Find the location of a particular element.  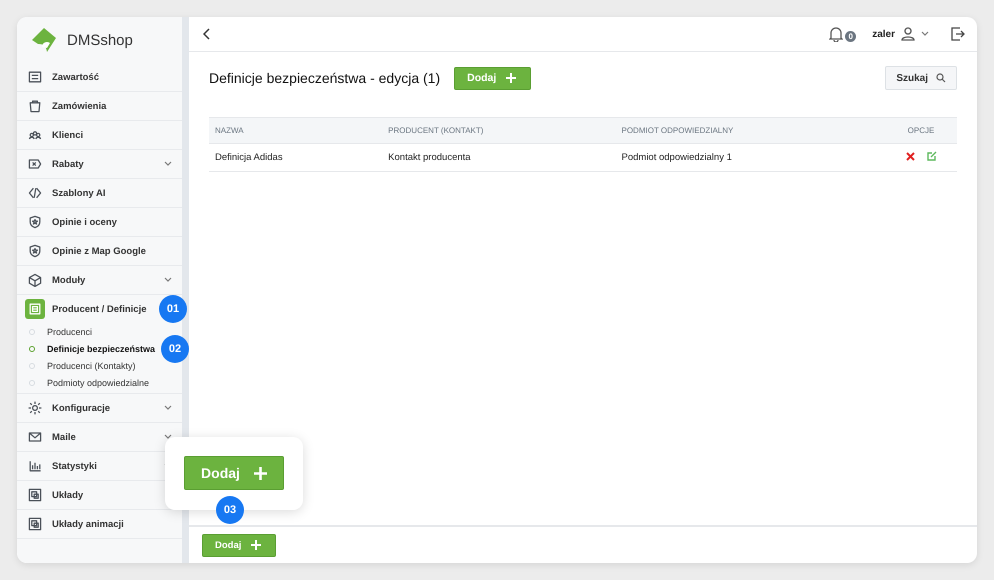

table-cell: Definicja Adidas is located at coordinates (295, 158).